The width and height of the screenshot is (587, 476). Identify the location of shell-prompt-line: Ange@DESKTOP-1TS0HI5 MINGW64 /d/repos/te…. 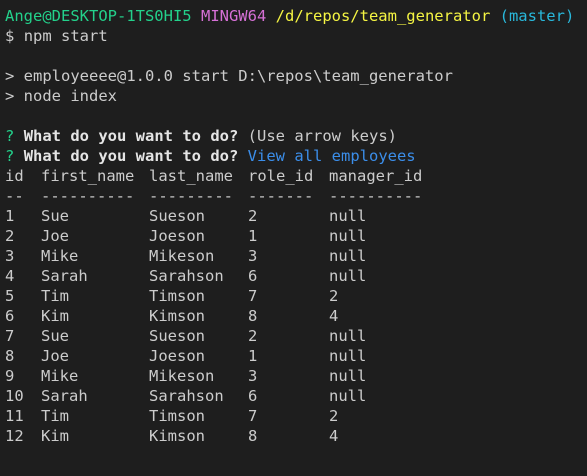
(296, 16).